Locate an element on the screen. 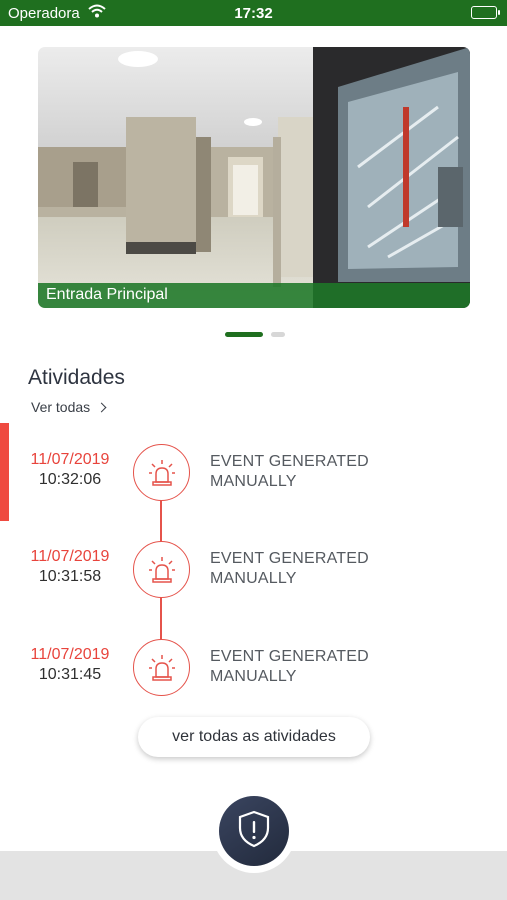  activity-time: 10:31:45 is located at coordinates (70, 674).